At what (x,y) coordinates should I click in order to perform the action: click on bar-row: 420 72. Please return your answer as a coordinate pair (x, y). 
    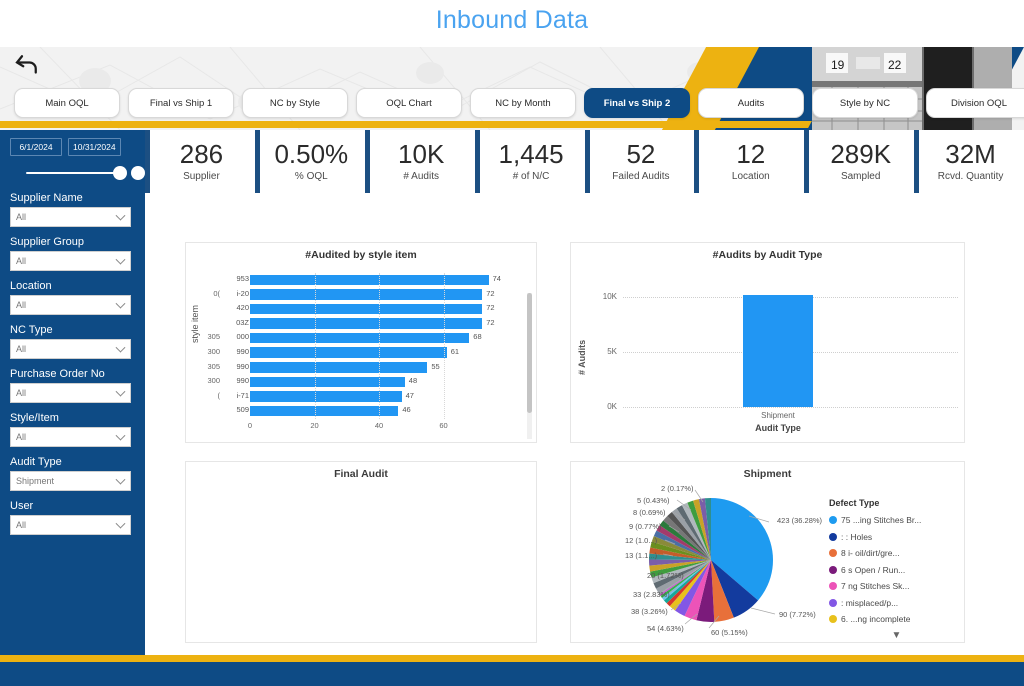
    Looking at the image, I should click on (364, 309).